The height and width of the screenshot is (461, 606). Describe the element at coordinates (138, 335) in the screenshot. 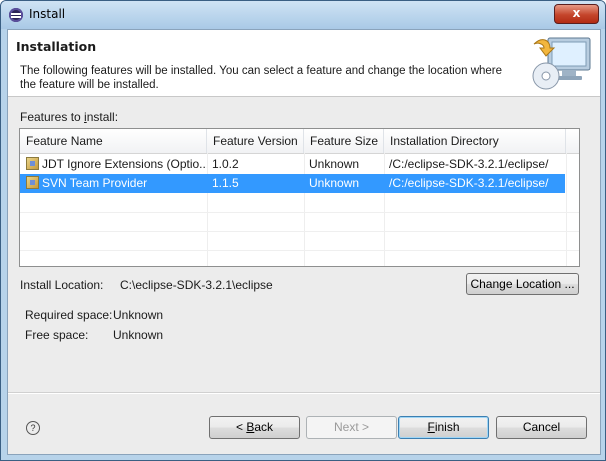

I see `free-space-value: Unknown` at that location.